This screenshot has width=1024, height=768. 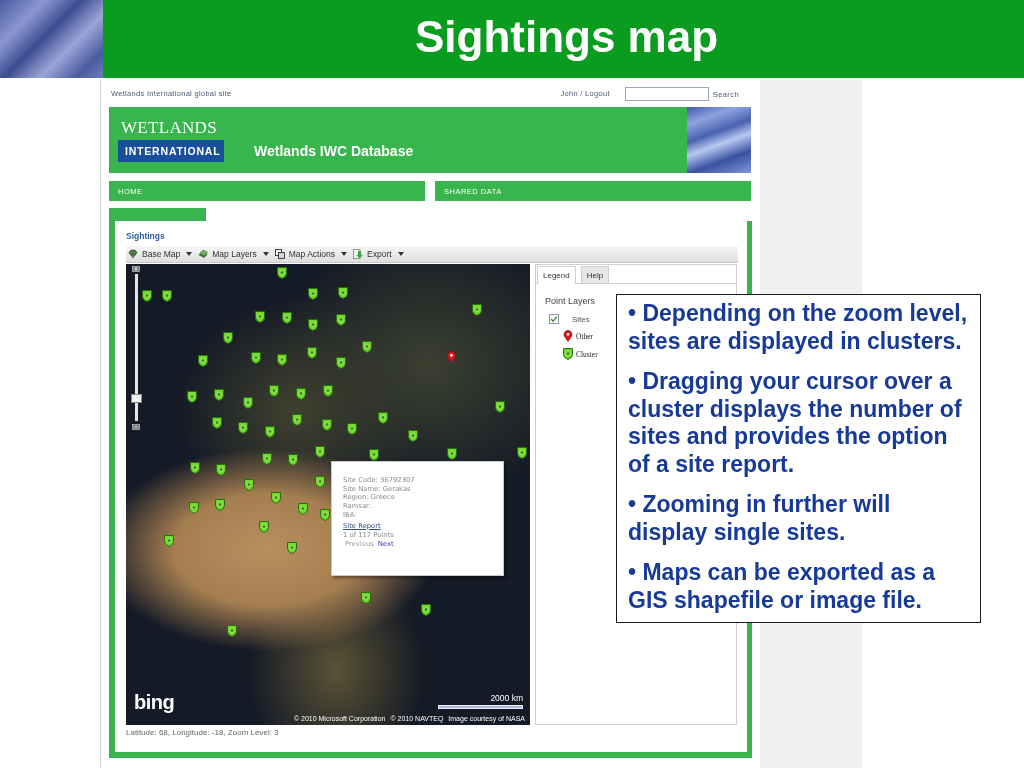 I want to click on bullet-text: • Dragging your cursor over a cluster displays the number of sites and provides the option of a site report., so click(x=795, y=423).